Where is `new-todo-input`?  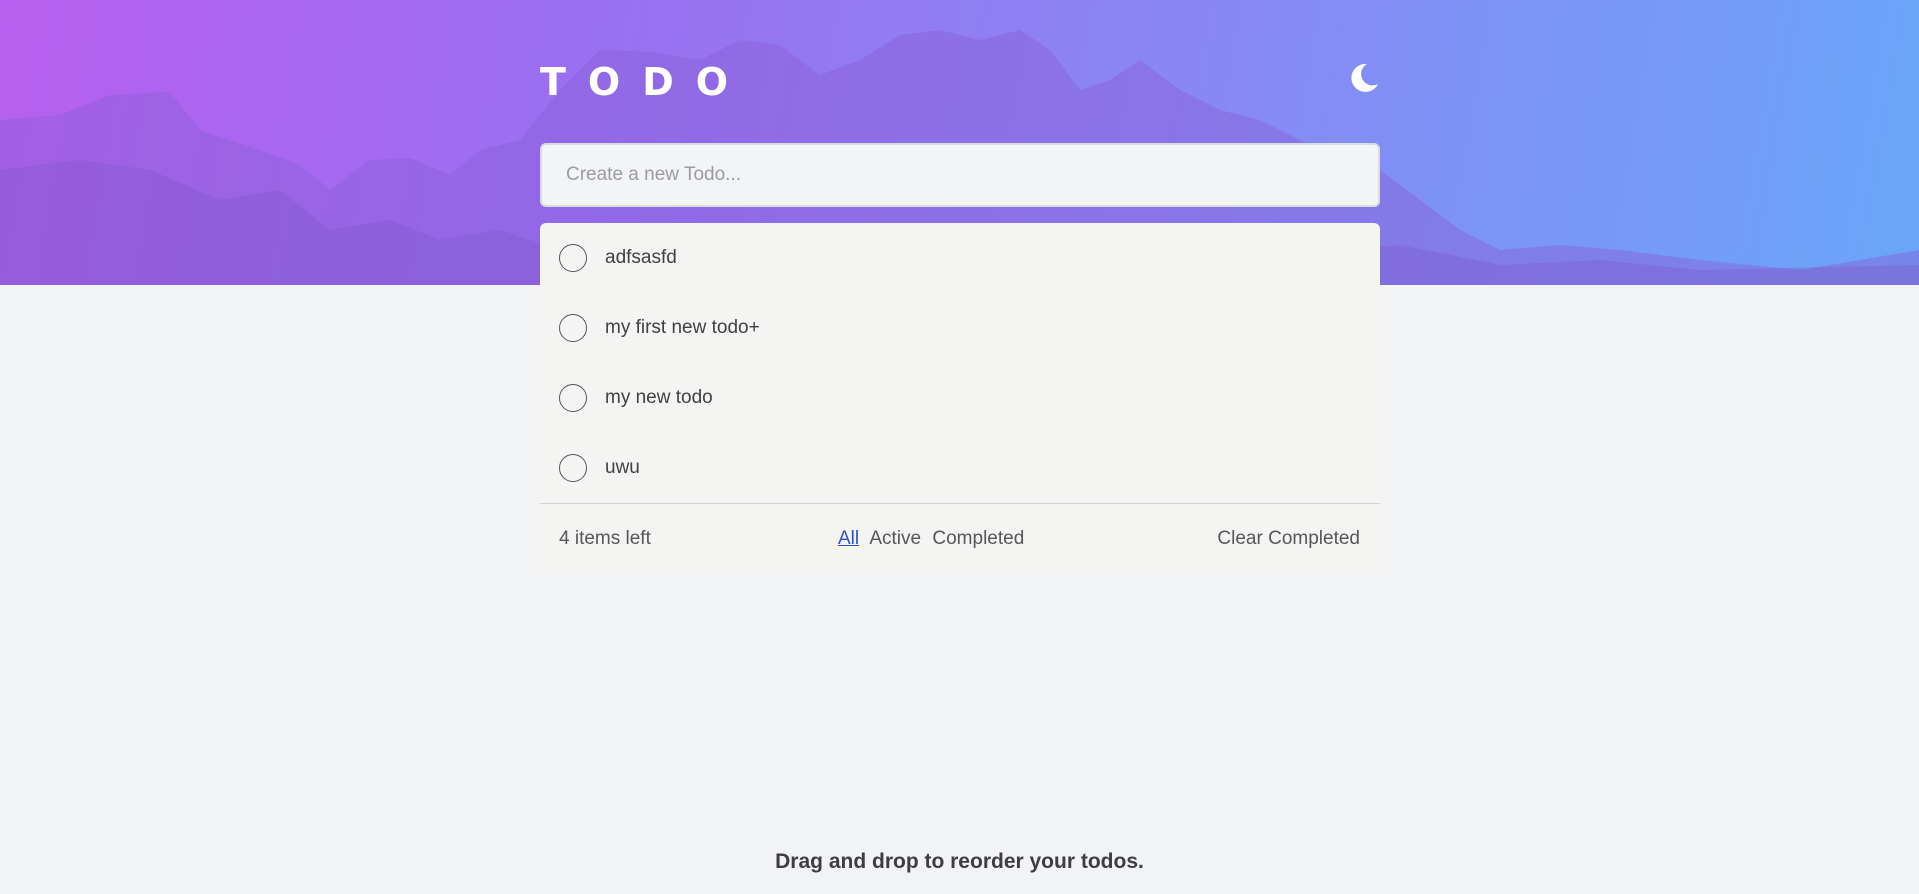 new-todo-input is located at coordinates (960, 175).